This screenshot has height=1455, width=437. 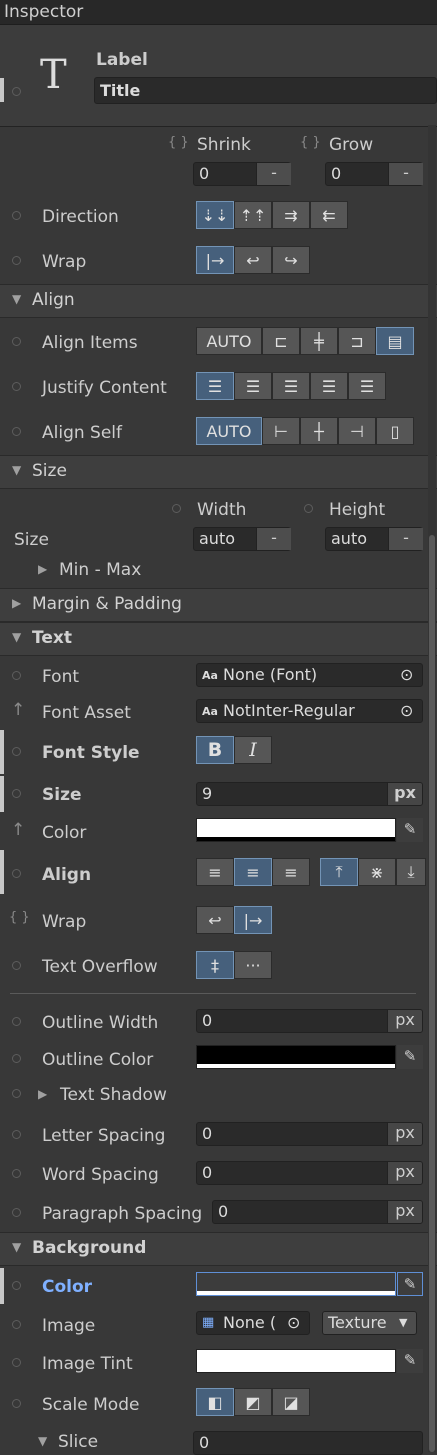 I want to click on bg-image-field: ▦ None (⊙, so click(x=253, y=1323).